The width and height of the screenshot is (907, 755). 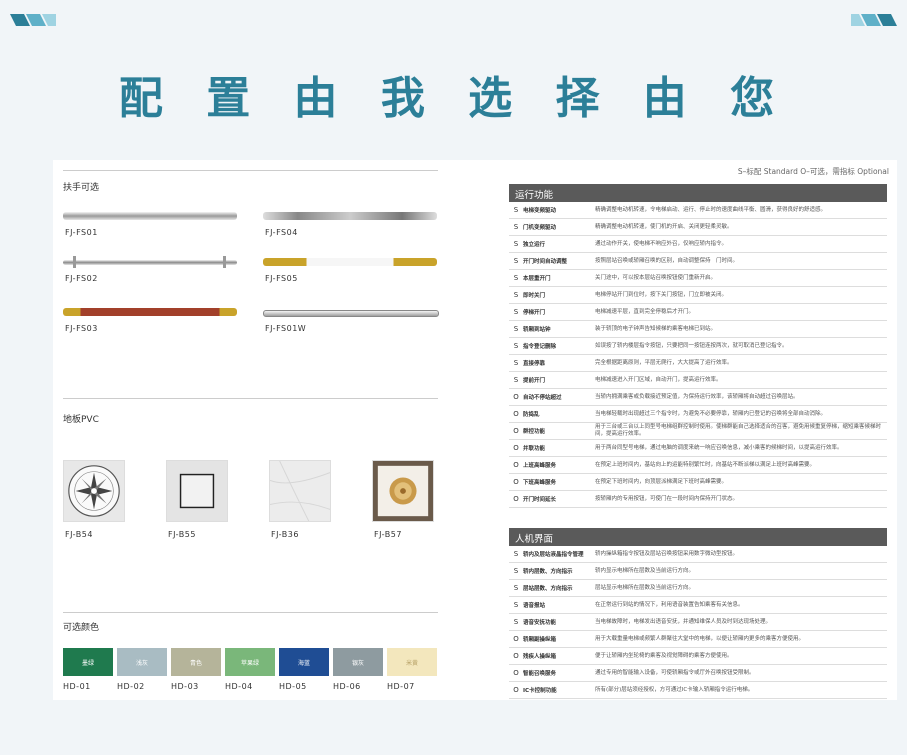 I want to click on feature-desc: 通过专用的智能输入设备，可使轿厢指令或厅外召唤按钮受限制。, so click(x=675, y=672).